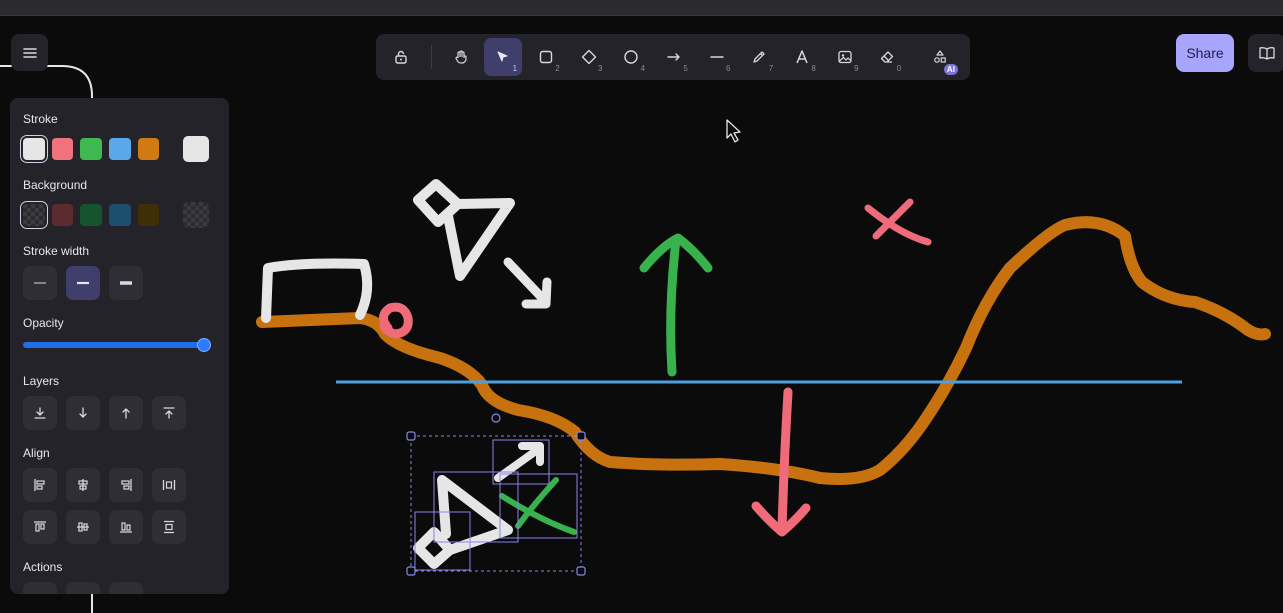 The height and width of the screenshot is (613, 1283). Describe the element at coordinates (1265, 53) in the screenshot. I see `library-button` at that location.